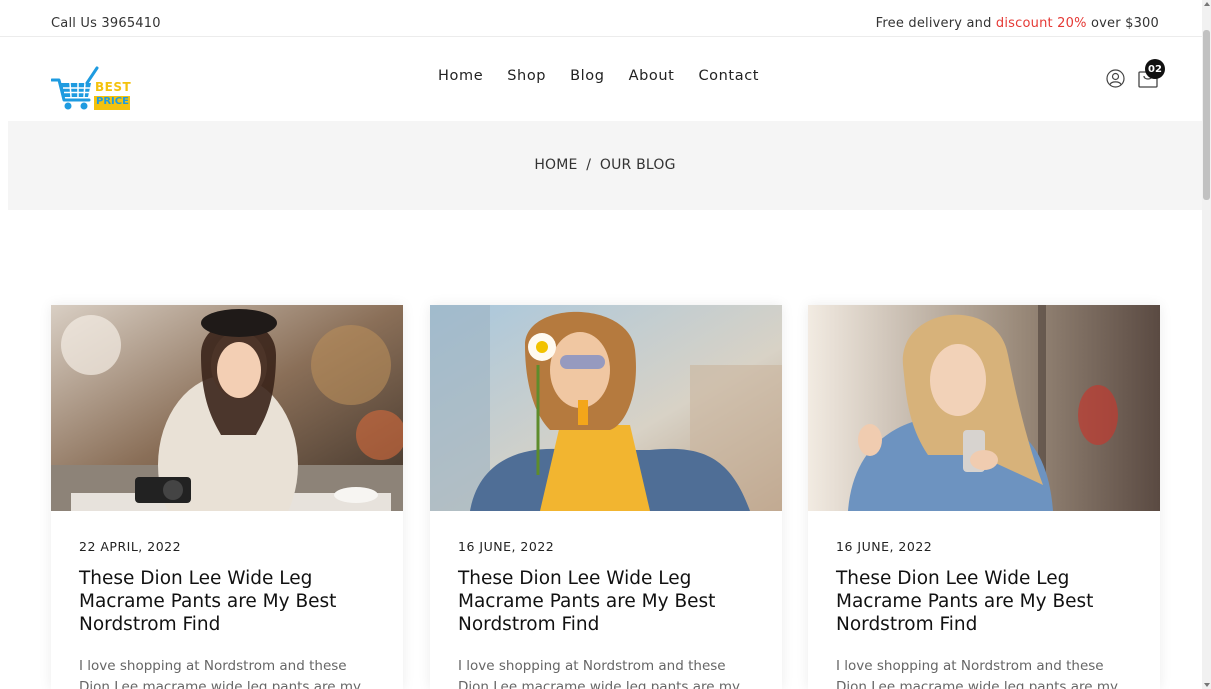  I want to click on promo-discount: discount 20%, so click(1041, 23).